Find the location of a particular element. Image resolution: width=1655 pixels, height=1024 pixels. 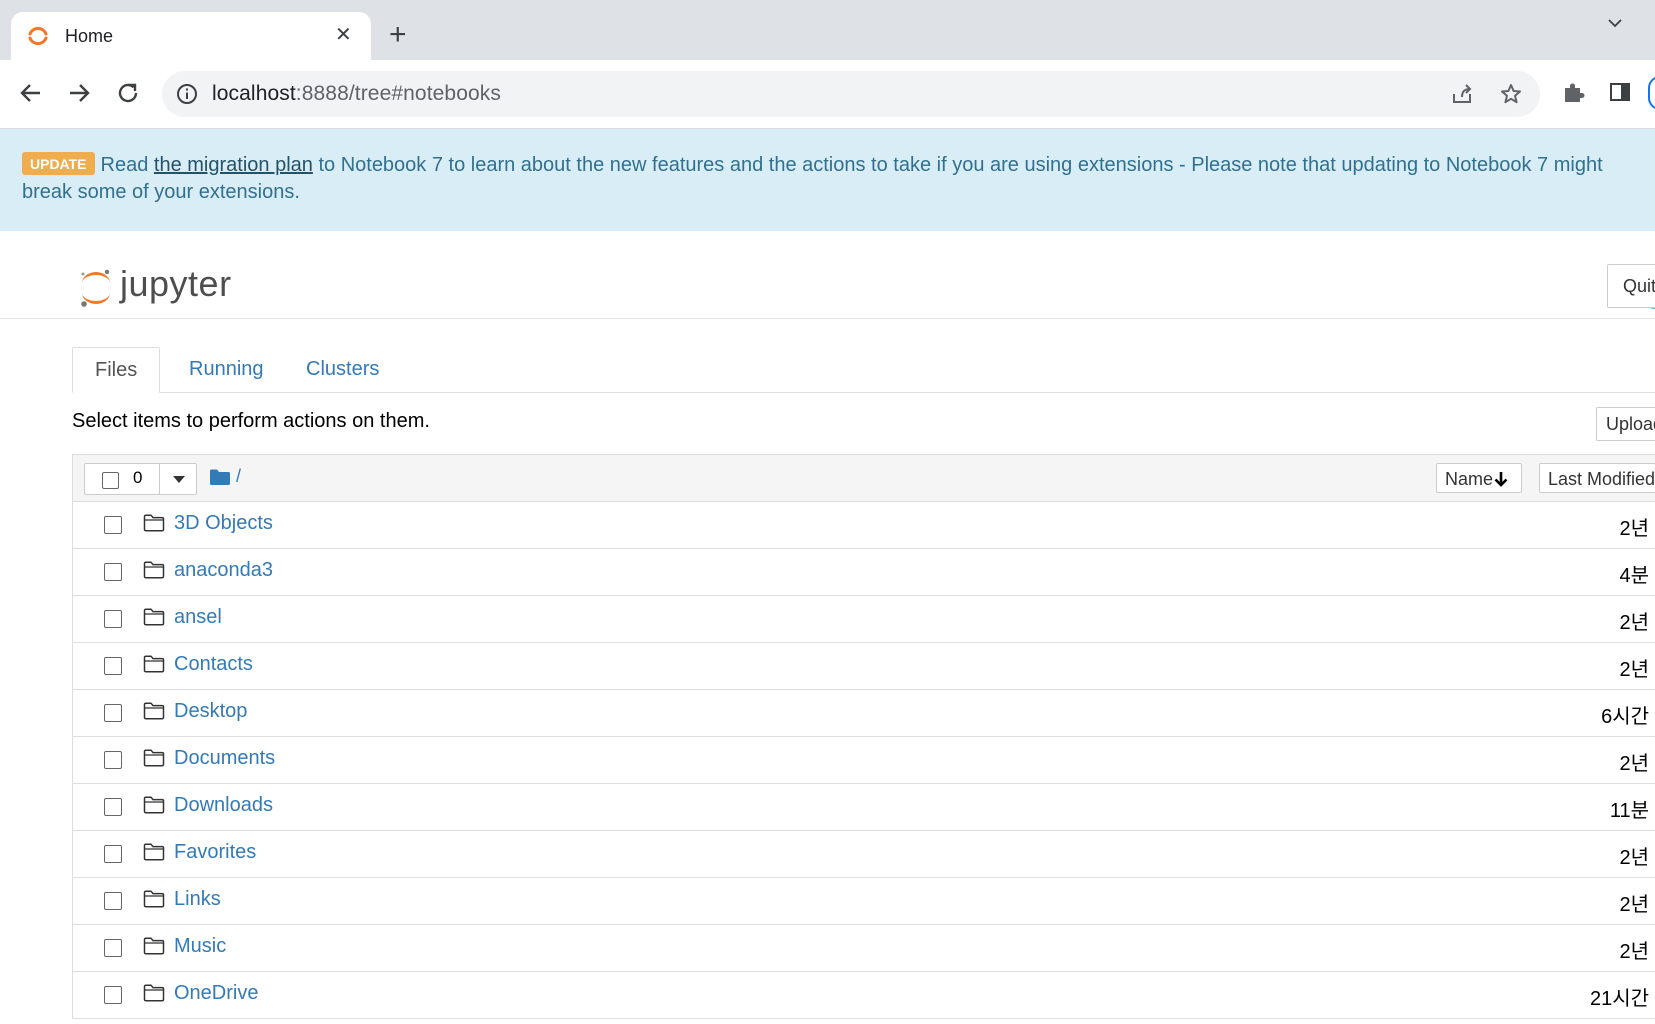

arrow-down-icon is located at coordinates (1501, 479).